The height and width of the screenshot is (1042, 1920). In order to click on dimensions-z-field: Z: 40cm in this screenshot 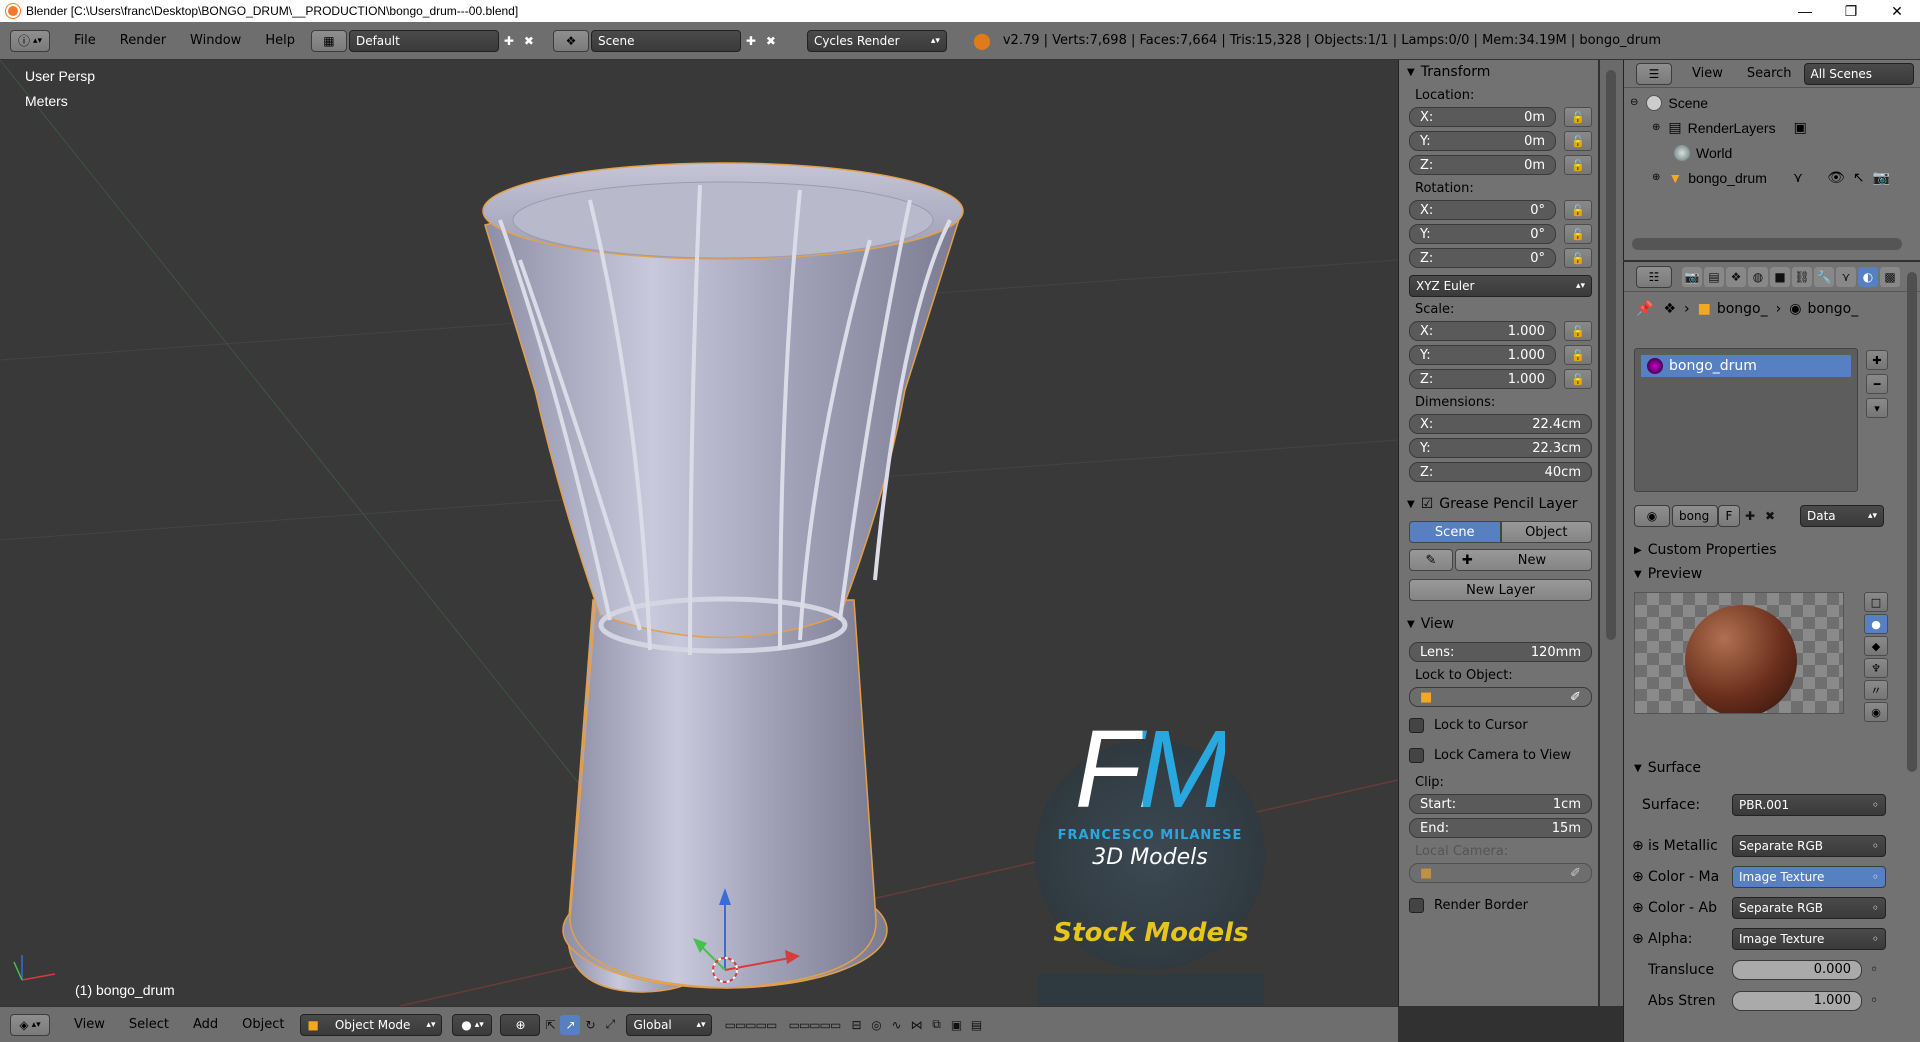, I will do `click(1500, 472)`.